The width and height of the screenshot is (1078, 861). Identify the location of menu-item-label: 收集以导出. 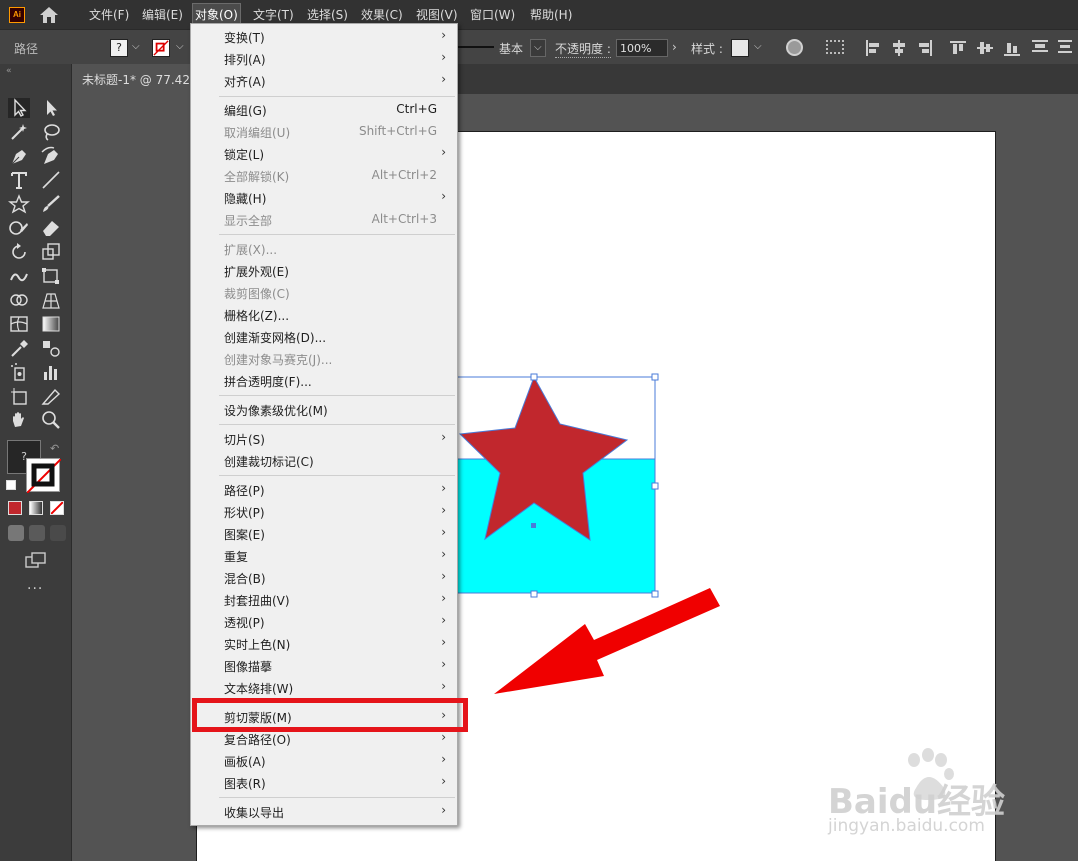
(254, 813).